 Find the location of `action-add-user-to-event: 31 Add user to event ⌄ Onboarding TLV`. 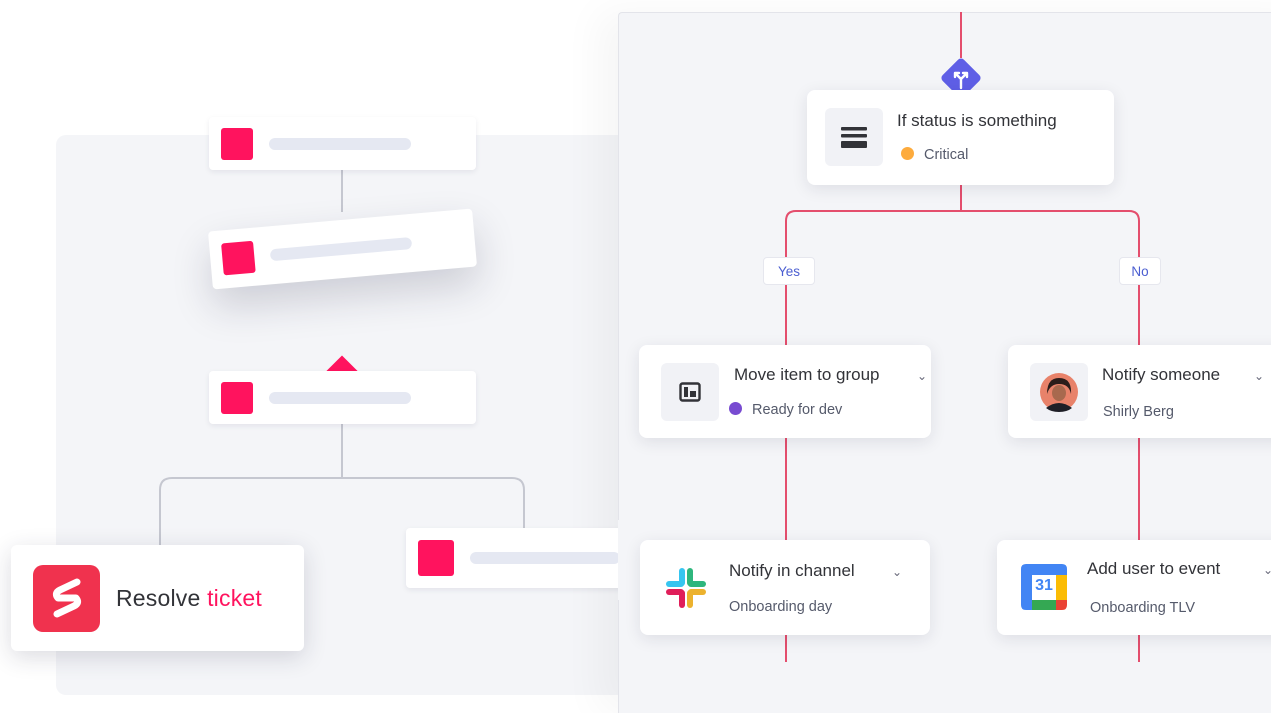

action-add-user-to-event: 31 Add user to event ⌄ Onboarding TLV is located at coordinates (1134, 587).